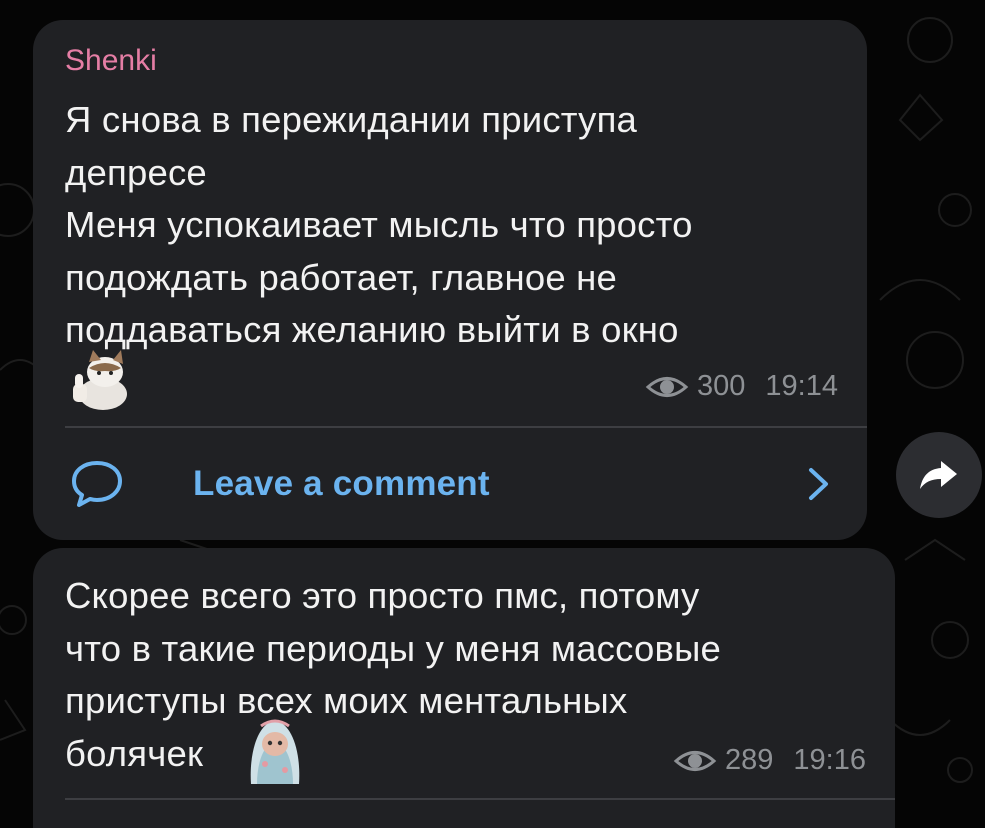 This screenshot has width=985, height=828. I want to click on cat-blanket-sticker, so click(275, 749).